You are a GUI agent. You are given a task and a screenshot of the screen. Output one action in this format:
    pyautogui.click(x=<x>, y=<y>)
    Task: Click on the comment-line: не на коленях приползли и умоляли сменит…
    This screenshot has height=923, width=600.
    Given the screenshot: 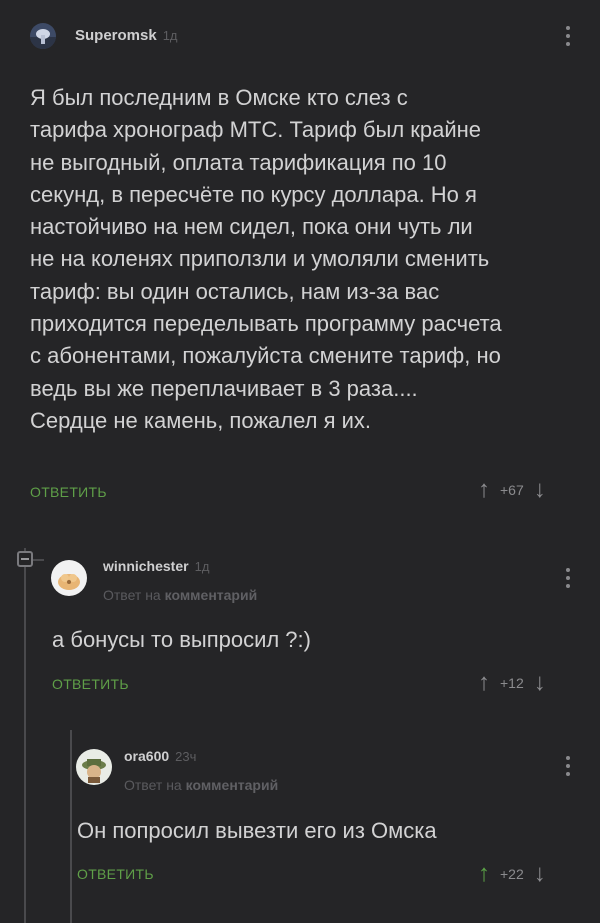 What is the action you would take?
    pyautogui.click(x=260, y=259)
    